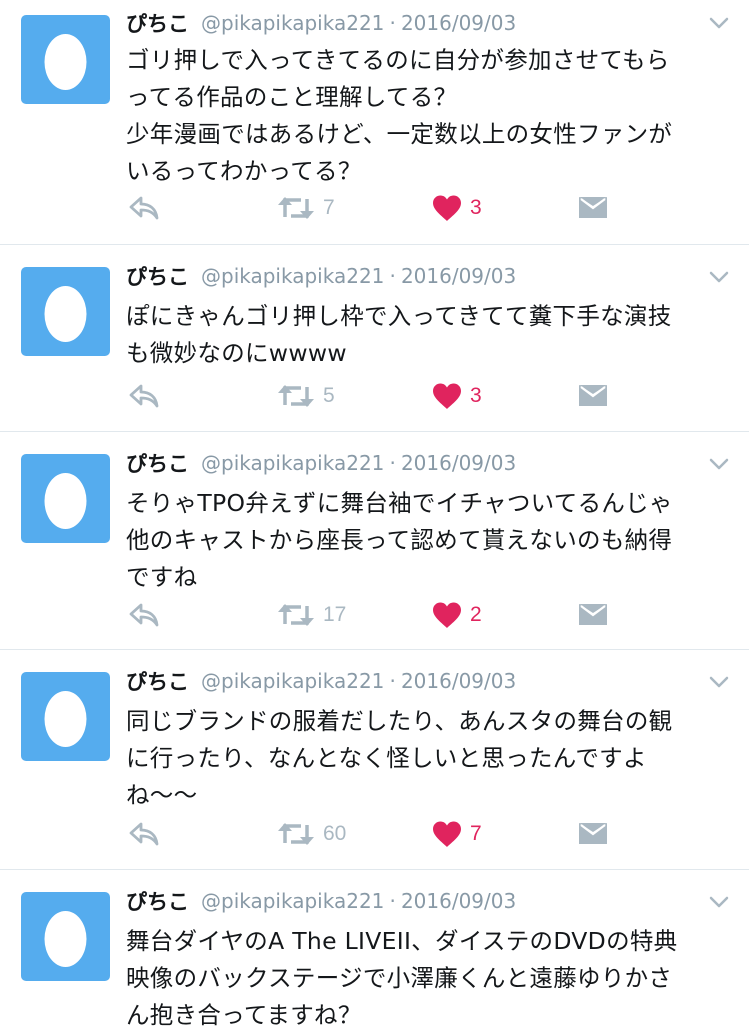 This screenshot has width=749, height=1034. I want to click on retweet-count: 60, so click(335, 833).